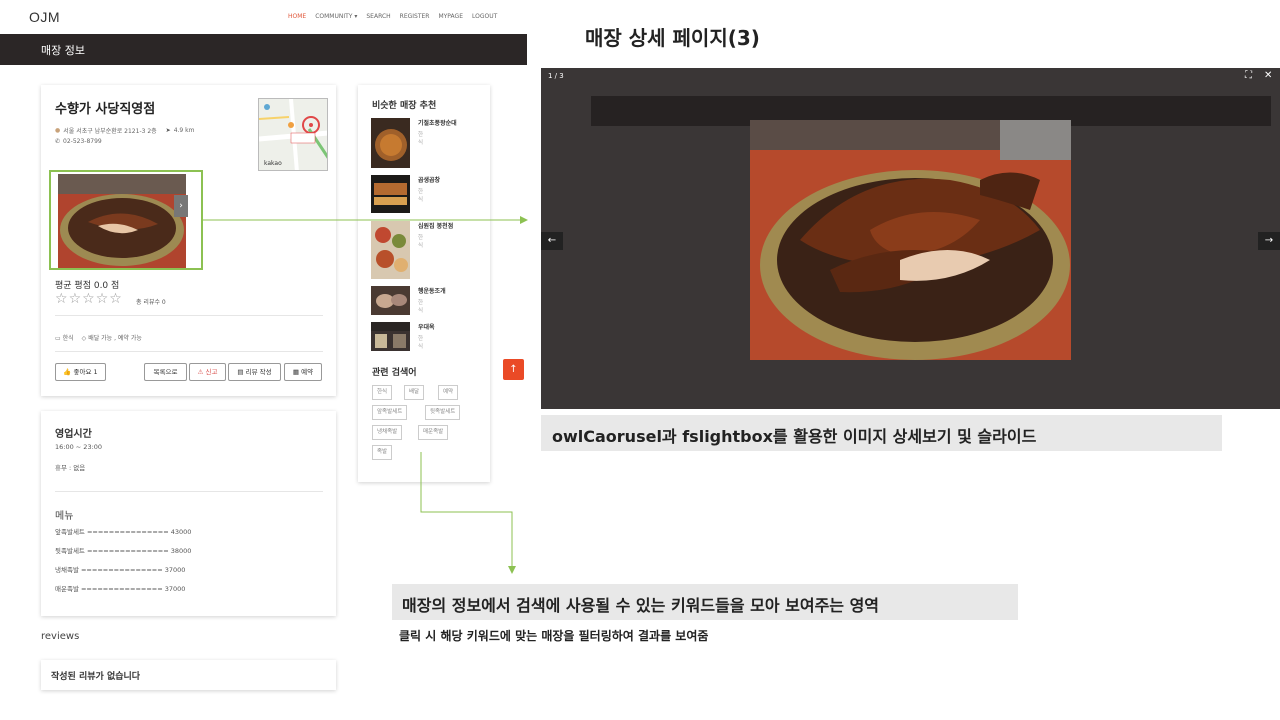 The width and height of the screenshot is (1280, 720). Describe the element at coordinates (1268, 75) in the screenshot. I see `close-icon: ✕` at that location.